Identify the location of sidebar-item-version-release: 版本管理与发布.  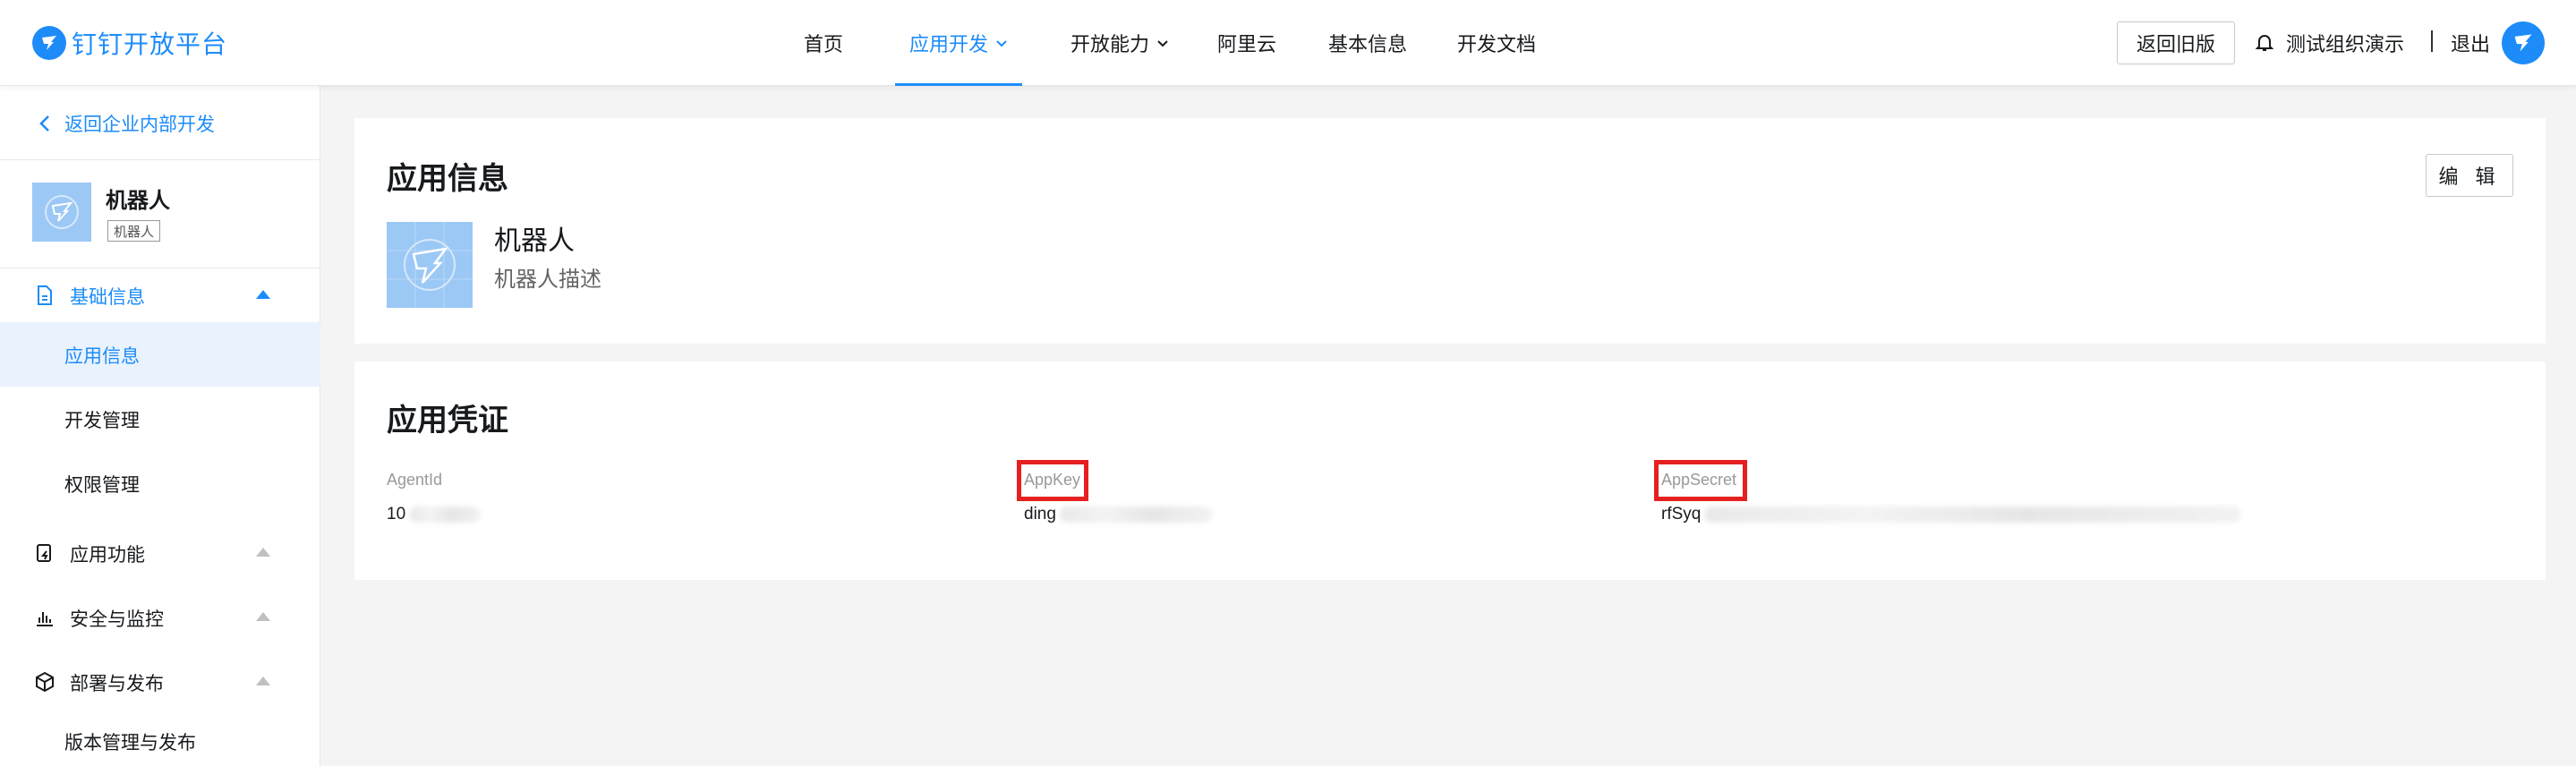
(160, 737).